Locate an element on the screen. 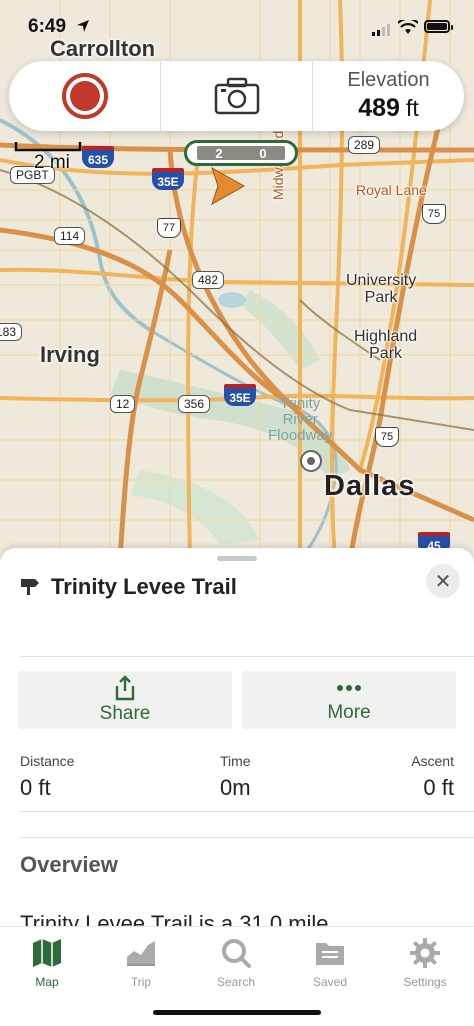 This screenshot has width=474, height=1026. stat-distance: Distance 0 ft is located at coordinates (47, 777).